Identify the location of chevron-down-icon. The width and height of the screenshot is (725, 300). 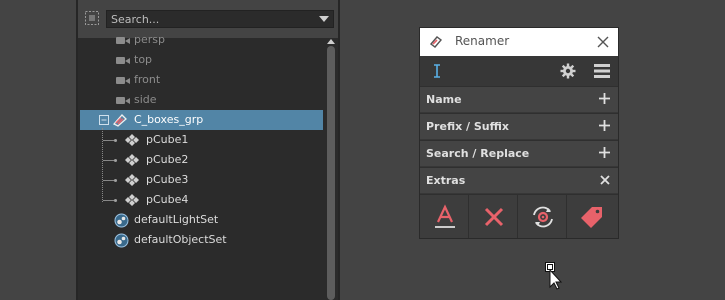
(324, 19).